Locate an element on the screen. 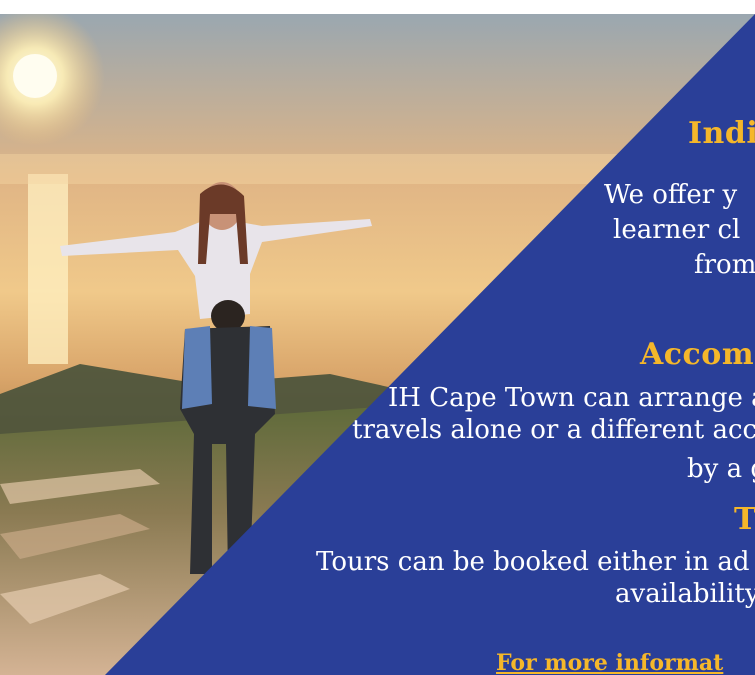 This screenshot has width=755, height=675. section-text-line: availability is located at coordinates (685, 594).